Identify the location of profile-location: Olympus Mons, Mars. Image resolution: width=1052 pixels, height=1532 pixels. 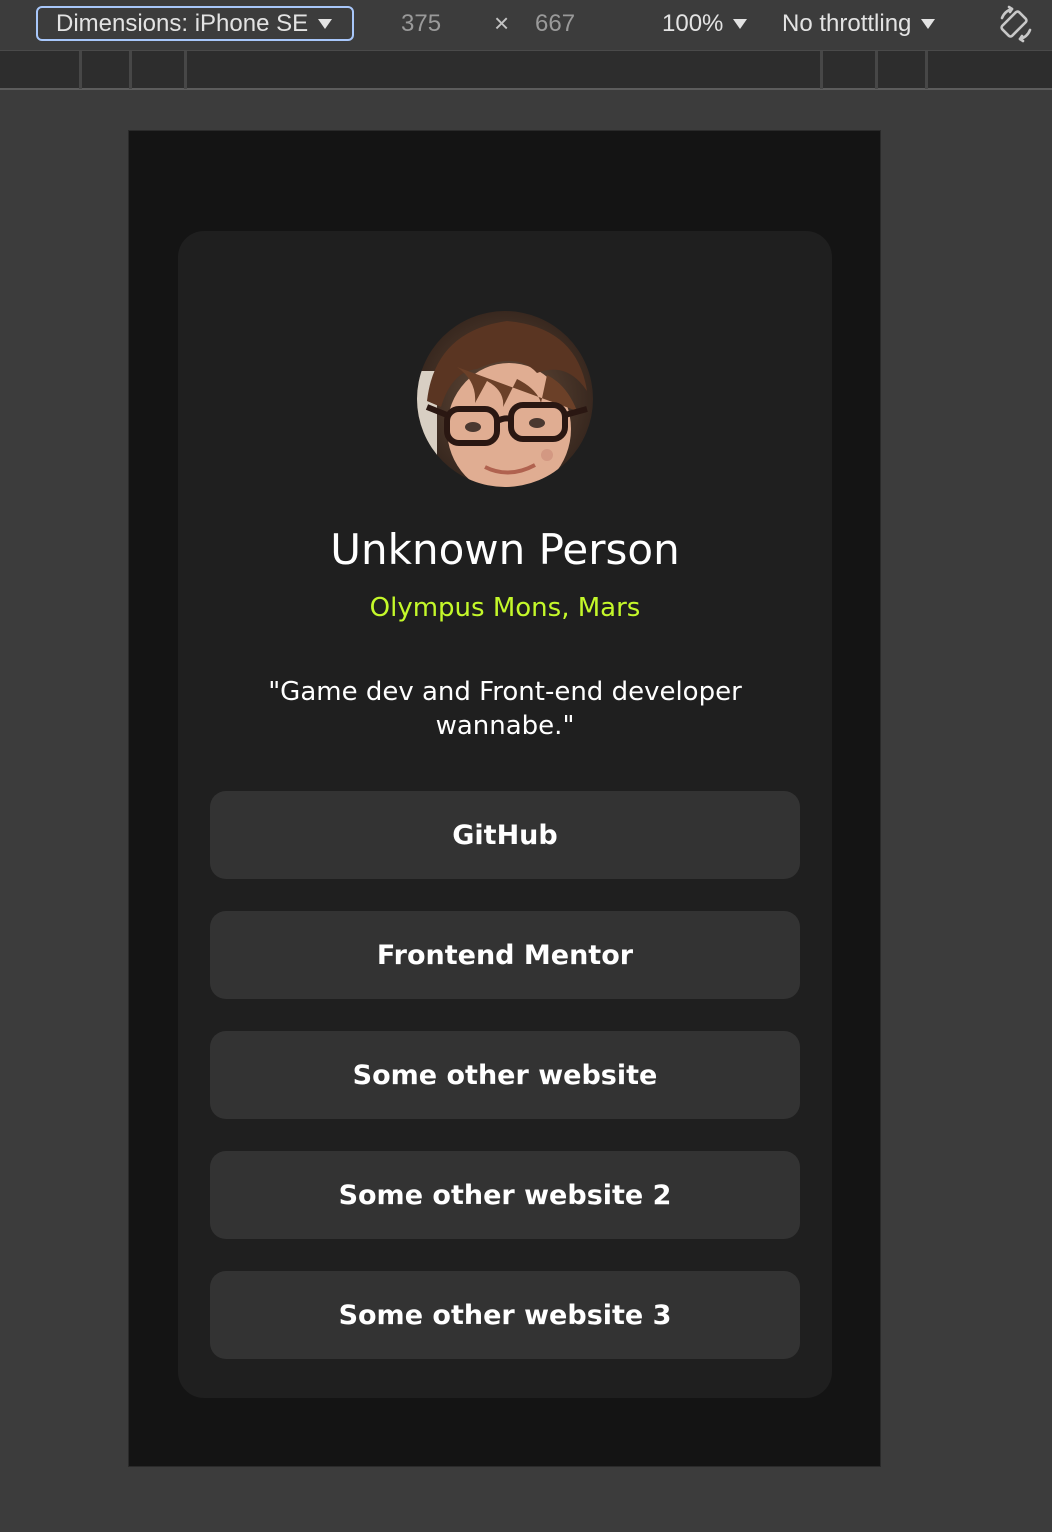
(505, 608).